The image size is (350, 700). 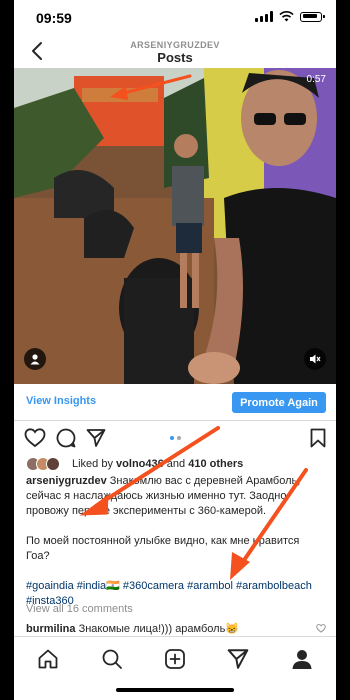 What do you see at coordinates (238, 659) in the screenshot?
I see `activity-icon` at bounding box center [238, 659].